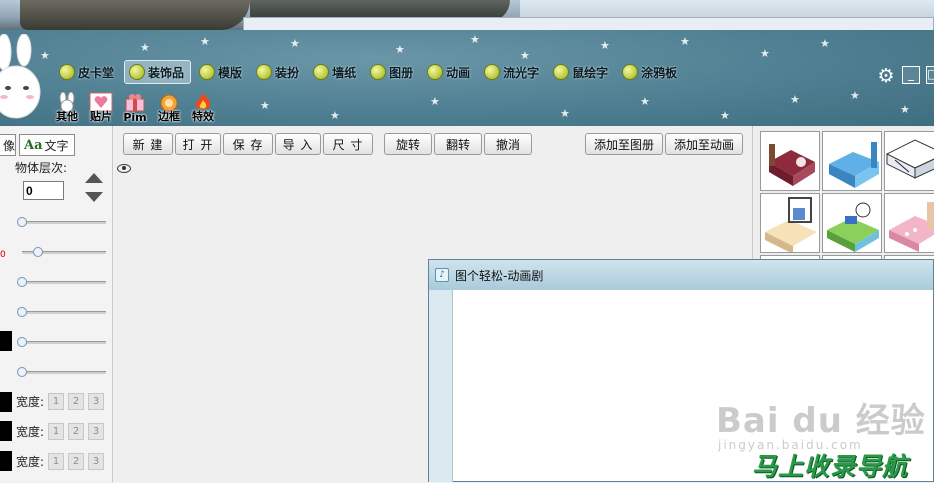  I want to click on layer-up-arrow-icon, so click(94, 178).